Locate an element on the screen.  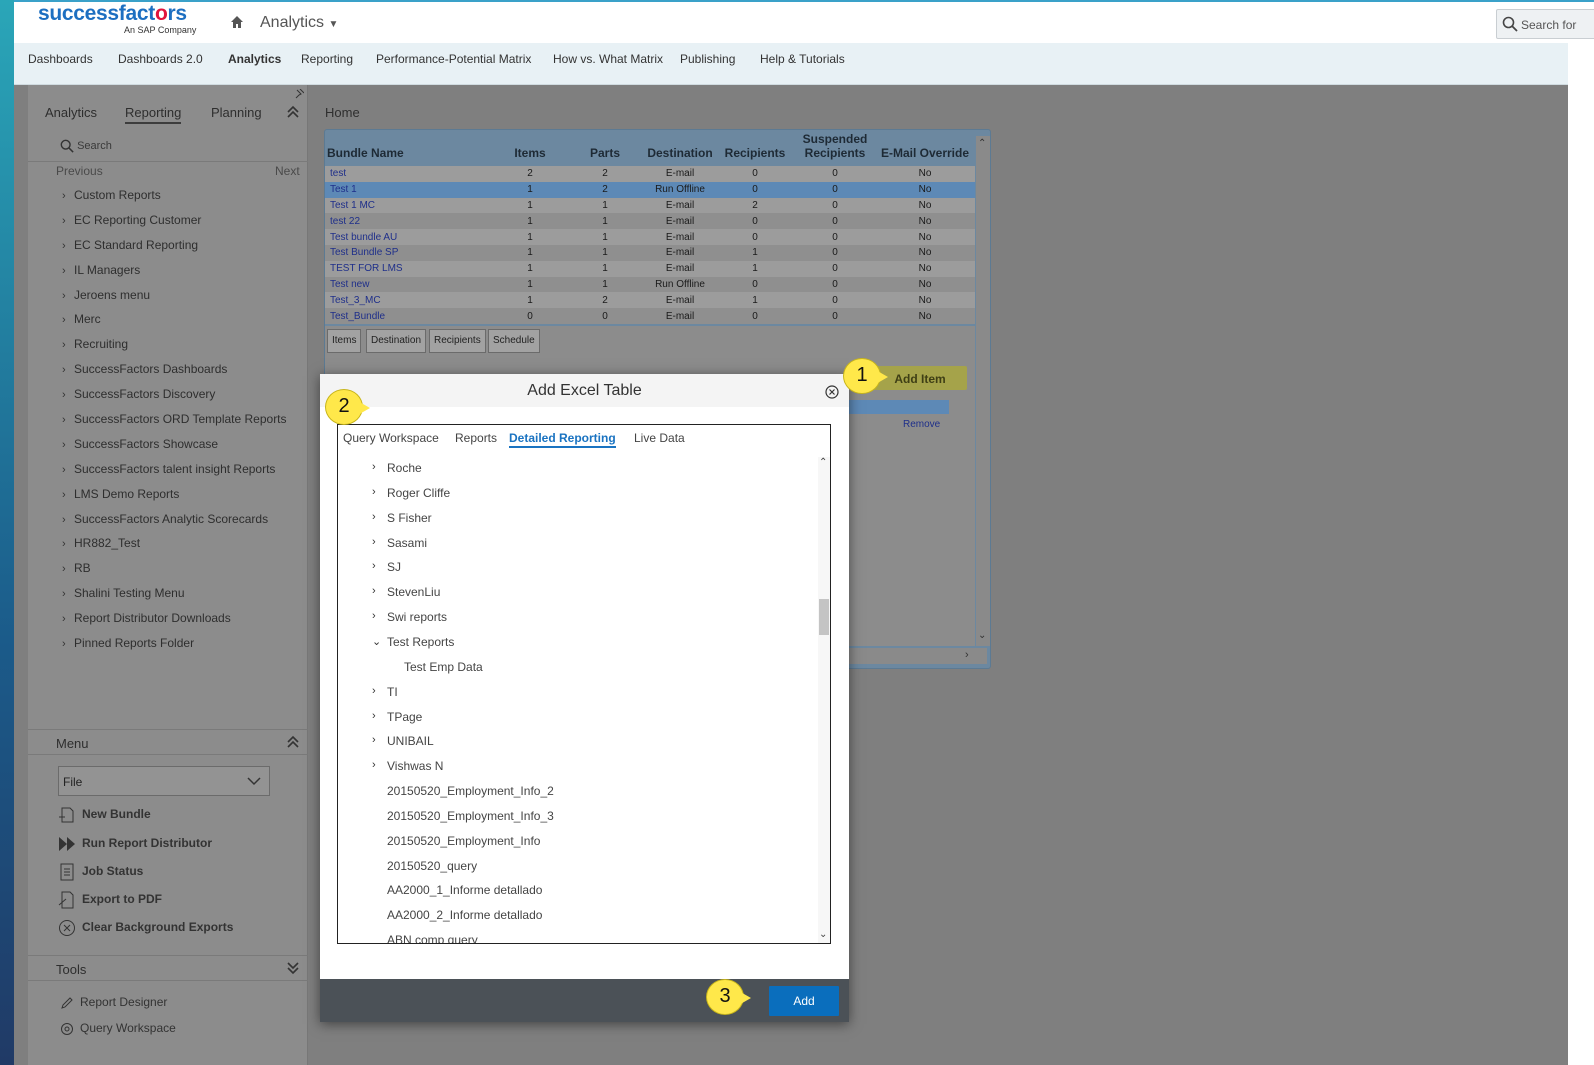
sidebar-folder-item: › EC Reporting Customer is located at coordinates (174, 225).